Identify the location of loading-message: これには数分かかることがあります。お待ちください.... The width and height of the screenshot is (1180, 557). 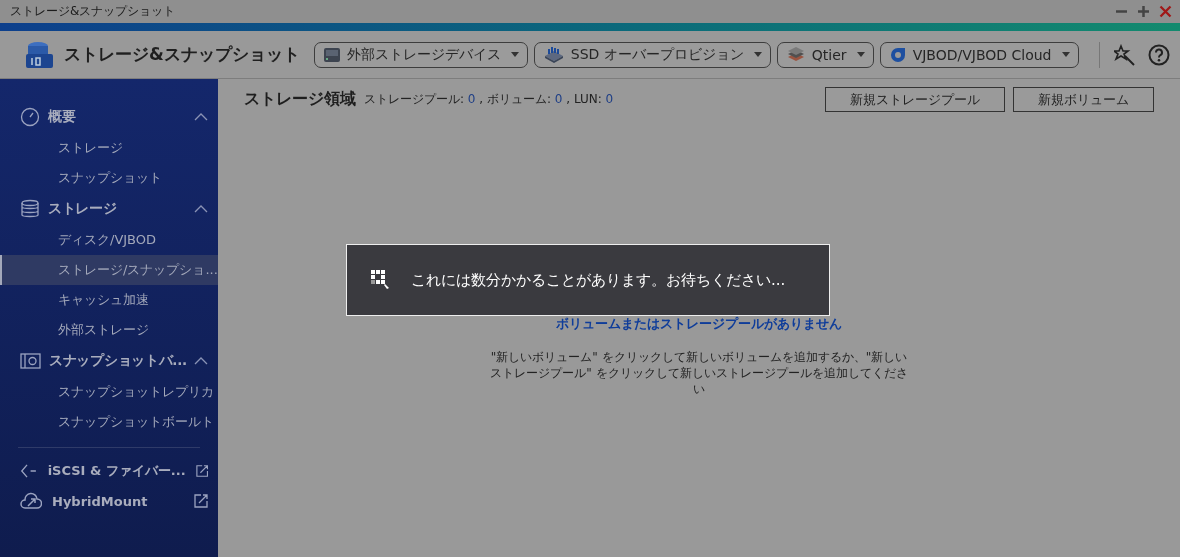
(598, 280).